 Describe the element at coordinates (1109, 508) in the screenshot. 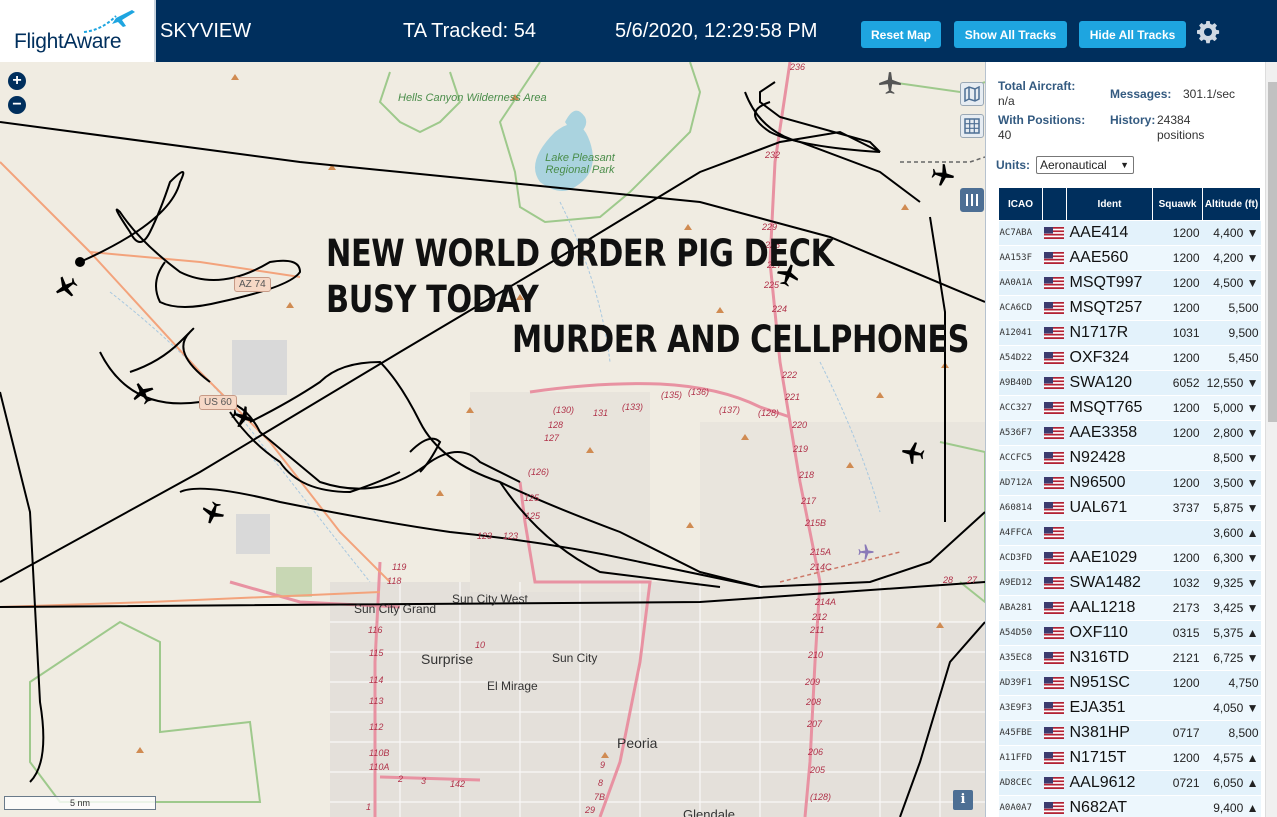

I see `ident-cell: UAL671` at that location.